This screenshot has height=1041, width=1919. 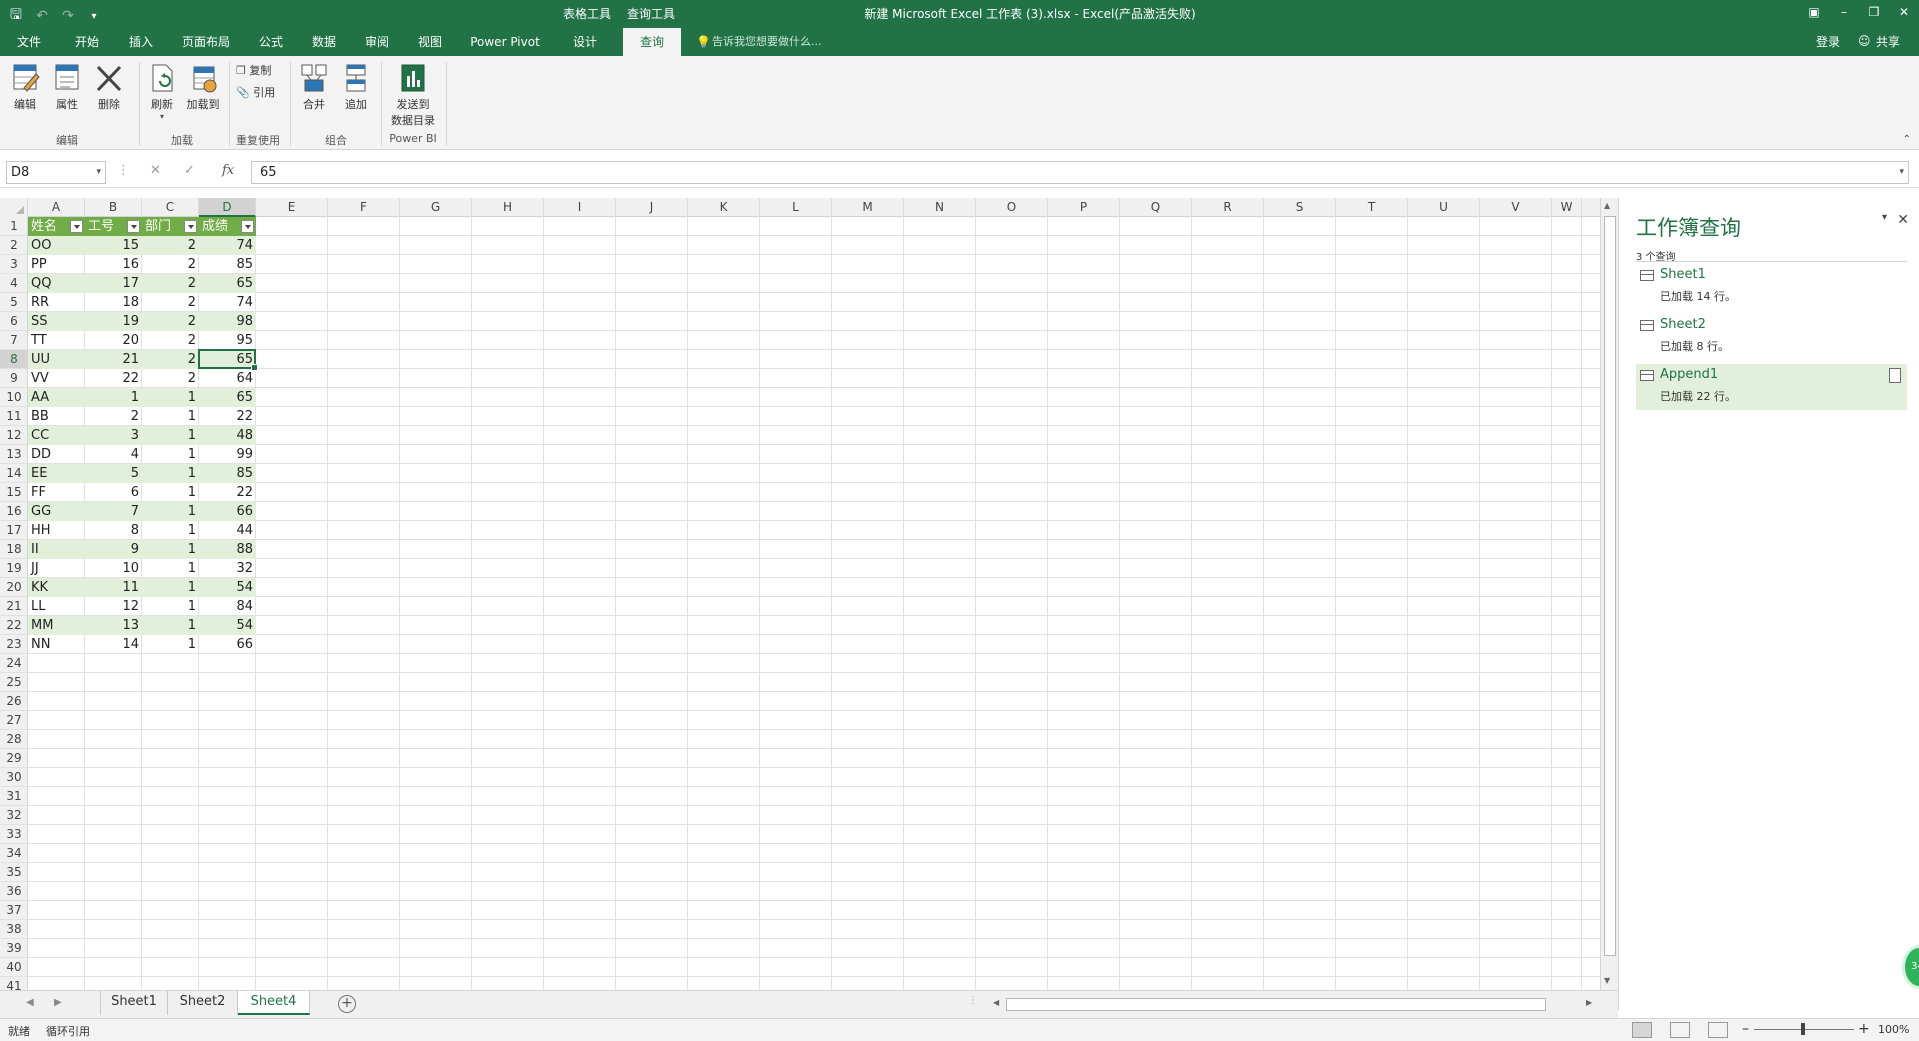 I want to click on scroll-down-icon: ▼, so click(x=1607, y=980).